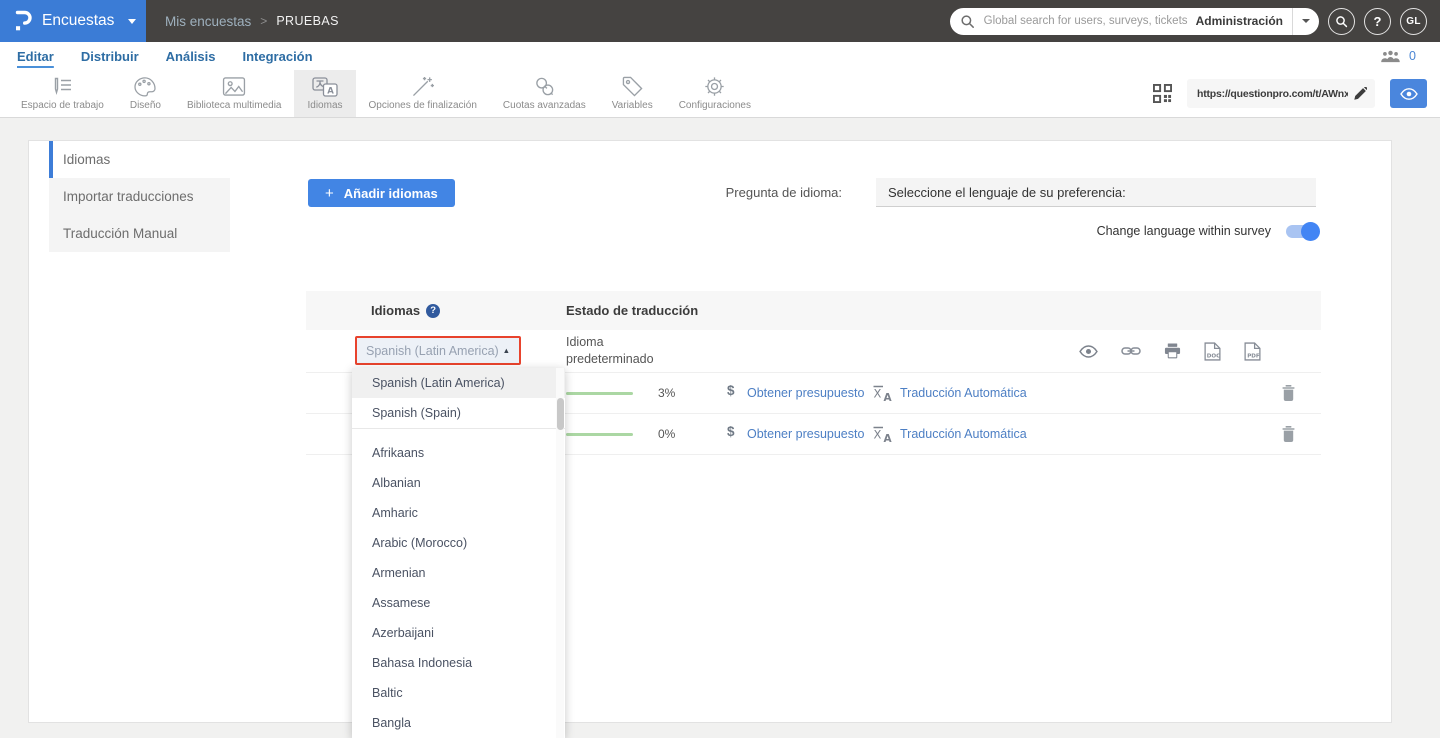  I want to click on product-name: Encuestas, so click(78, 20).